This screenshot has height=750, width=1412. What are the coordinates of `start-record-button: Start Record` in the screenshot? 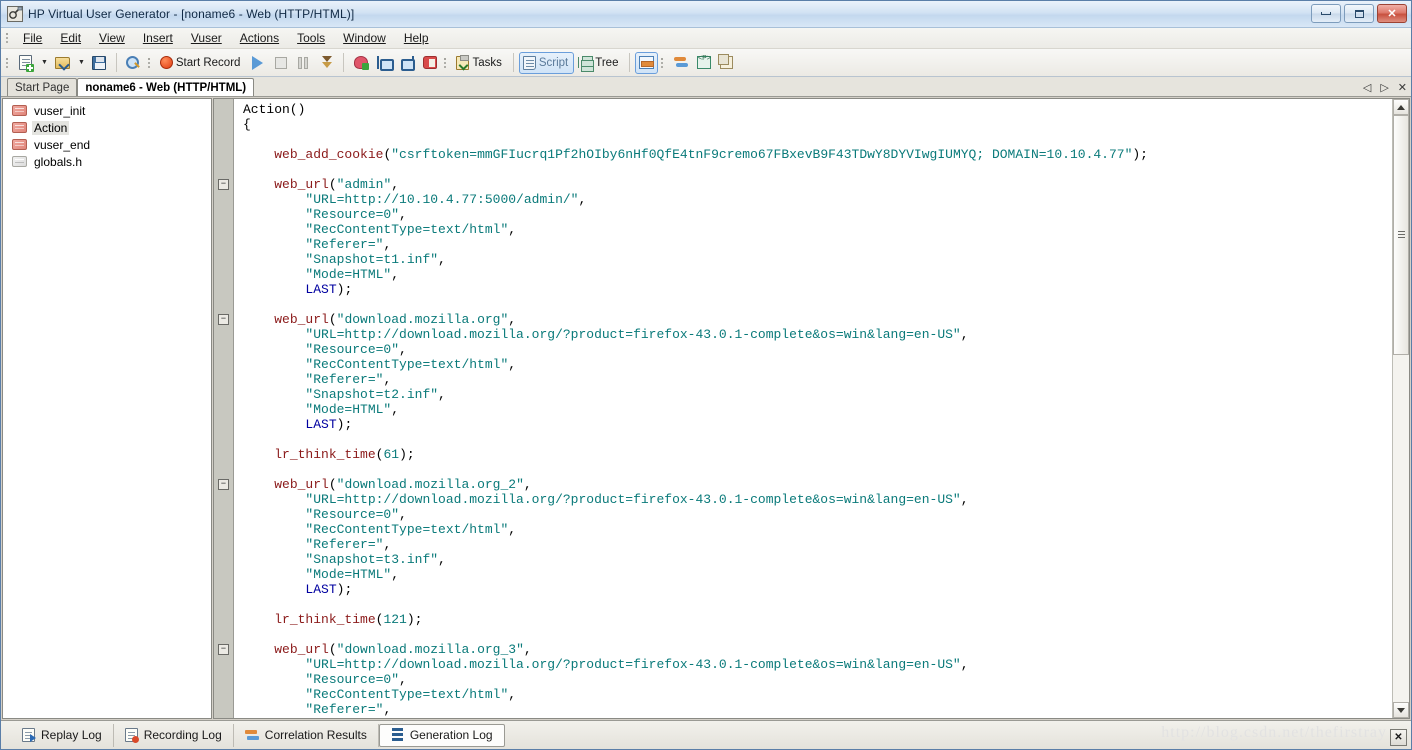 It's located at (201, 63).